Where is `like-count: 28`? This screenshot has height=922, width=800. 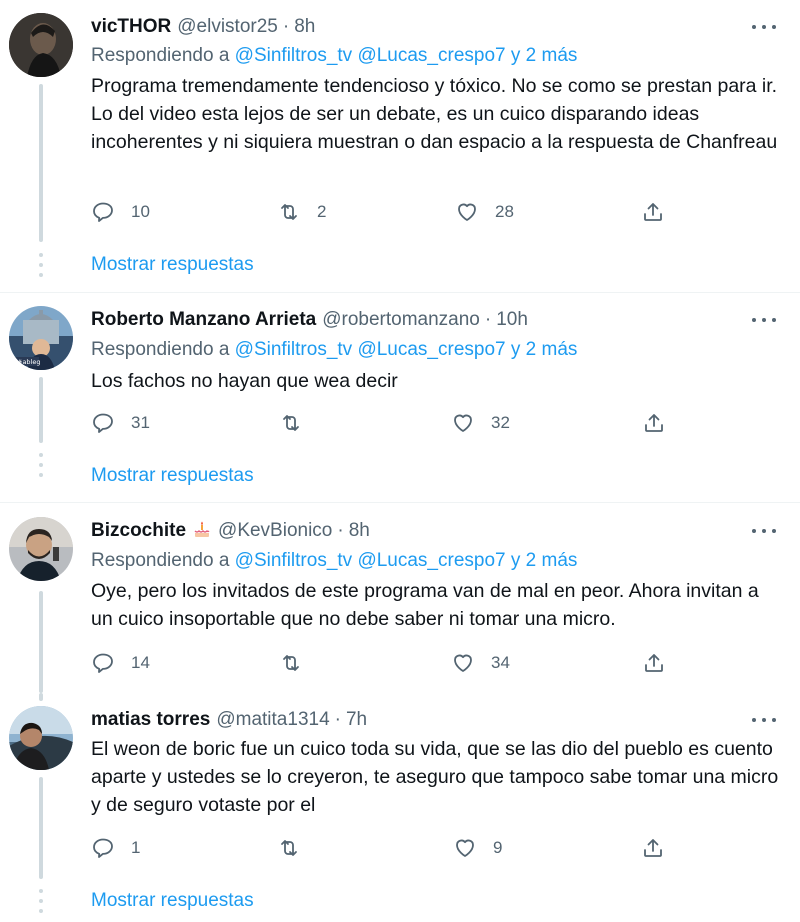
like-count: 28 is located at coordinates (504, 211).